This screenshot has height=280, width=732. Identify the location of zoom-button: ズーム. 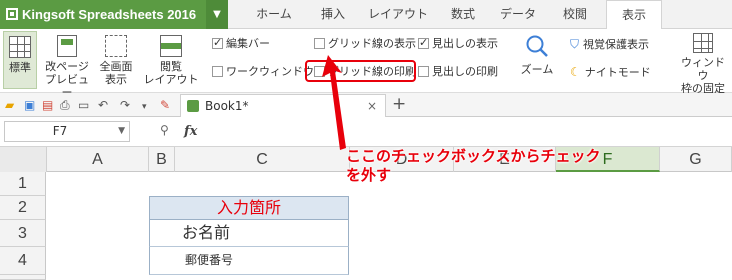
(537, 61).